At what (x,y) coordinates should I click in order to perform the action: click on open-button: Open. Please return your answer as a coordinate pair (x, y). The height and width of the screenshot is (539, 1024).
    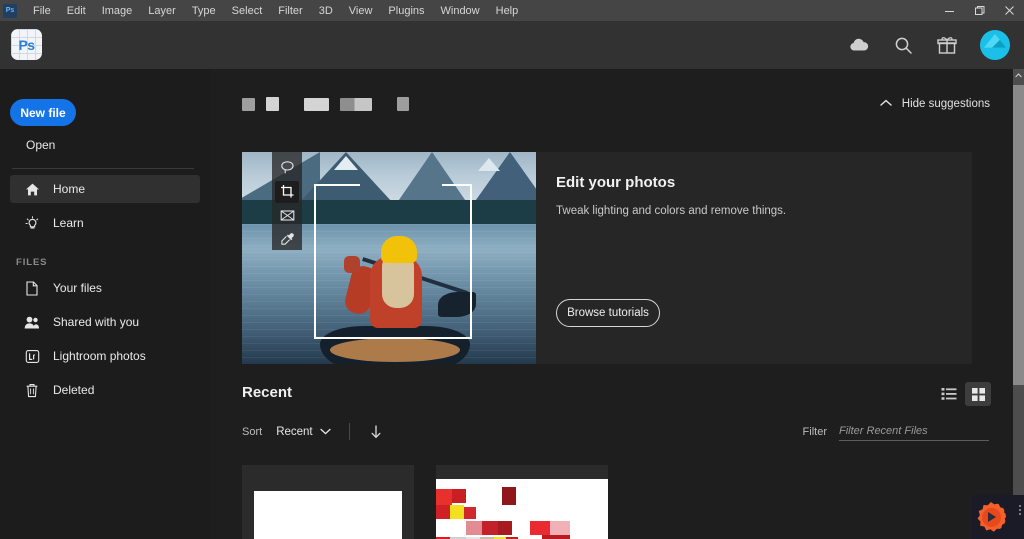
    Looking at the image, I should click on (118, 145).